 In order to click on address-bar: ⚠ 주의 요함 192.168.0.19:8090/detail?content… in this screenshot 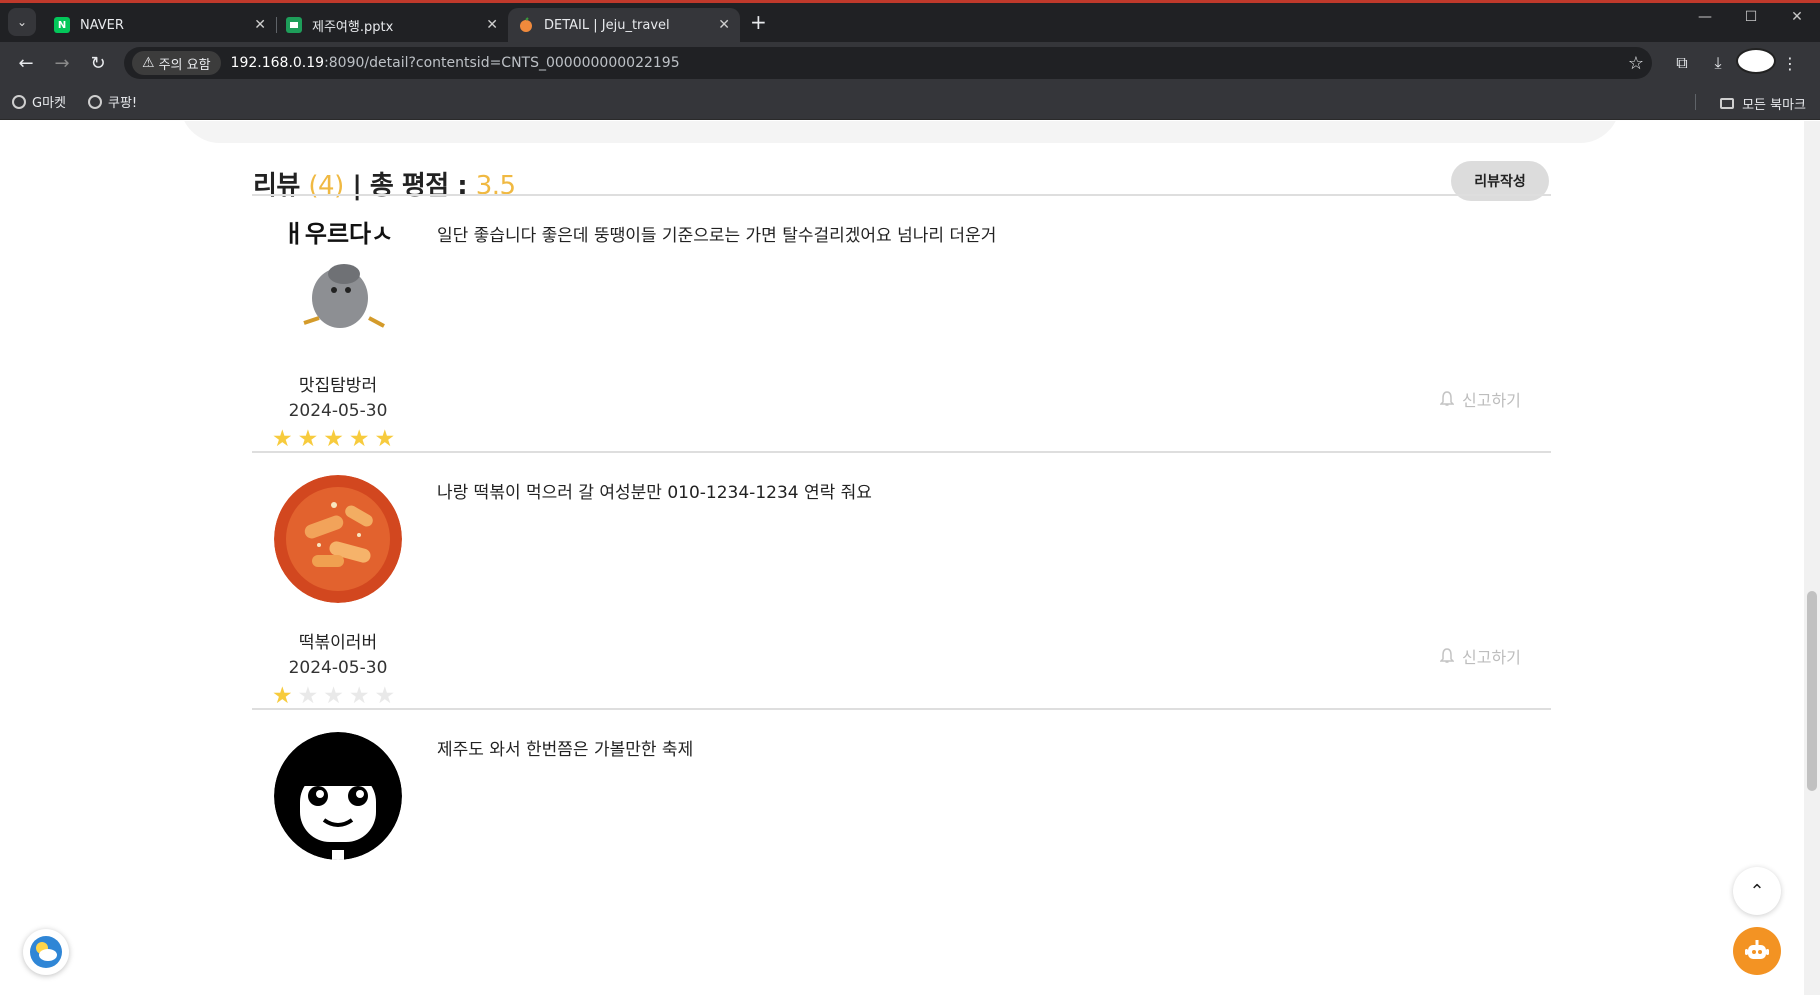, I will do `click(888, 63)`.